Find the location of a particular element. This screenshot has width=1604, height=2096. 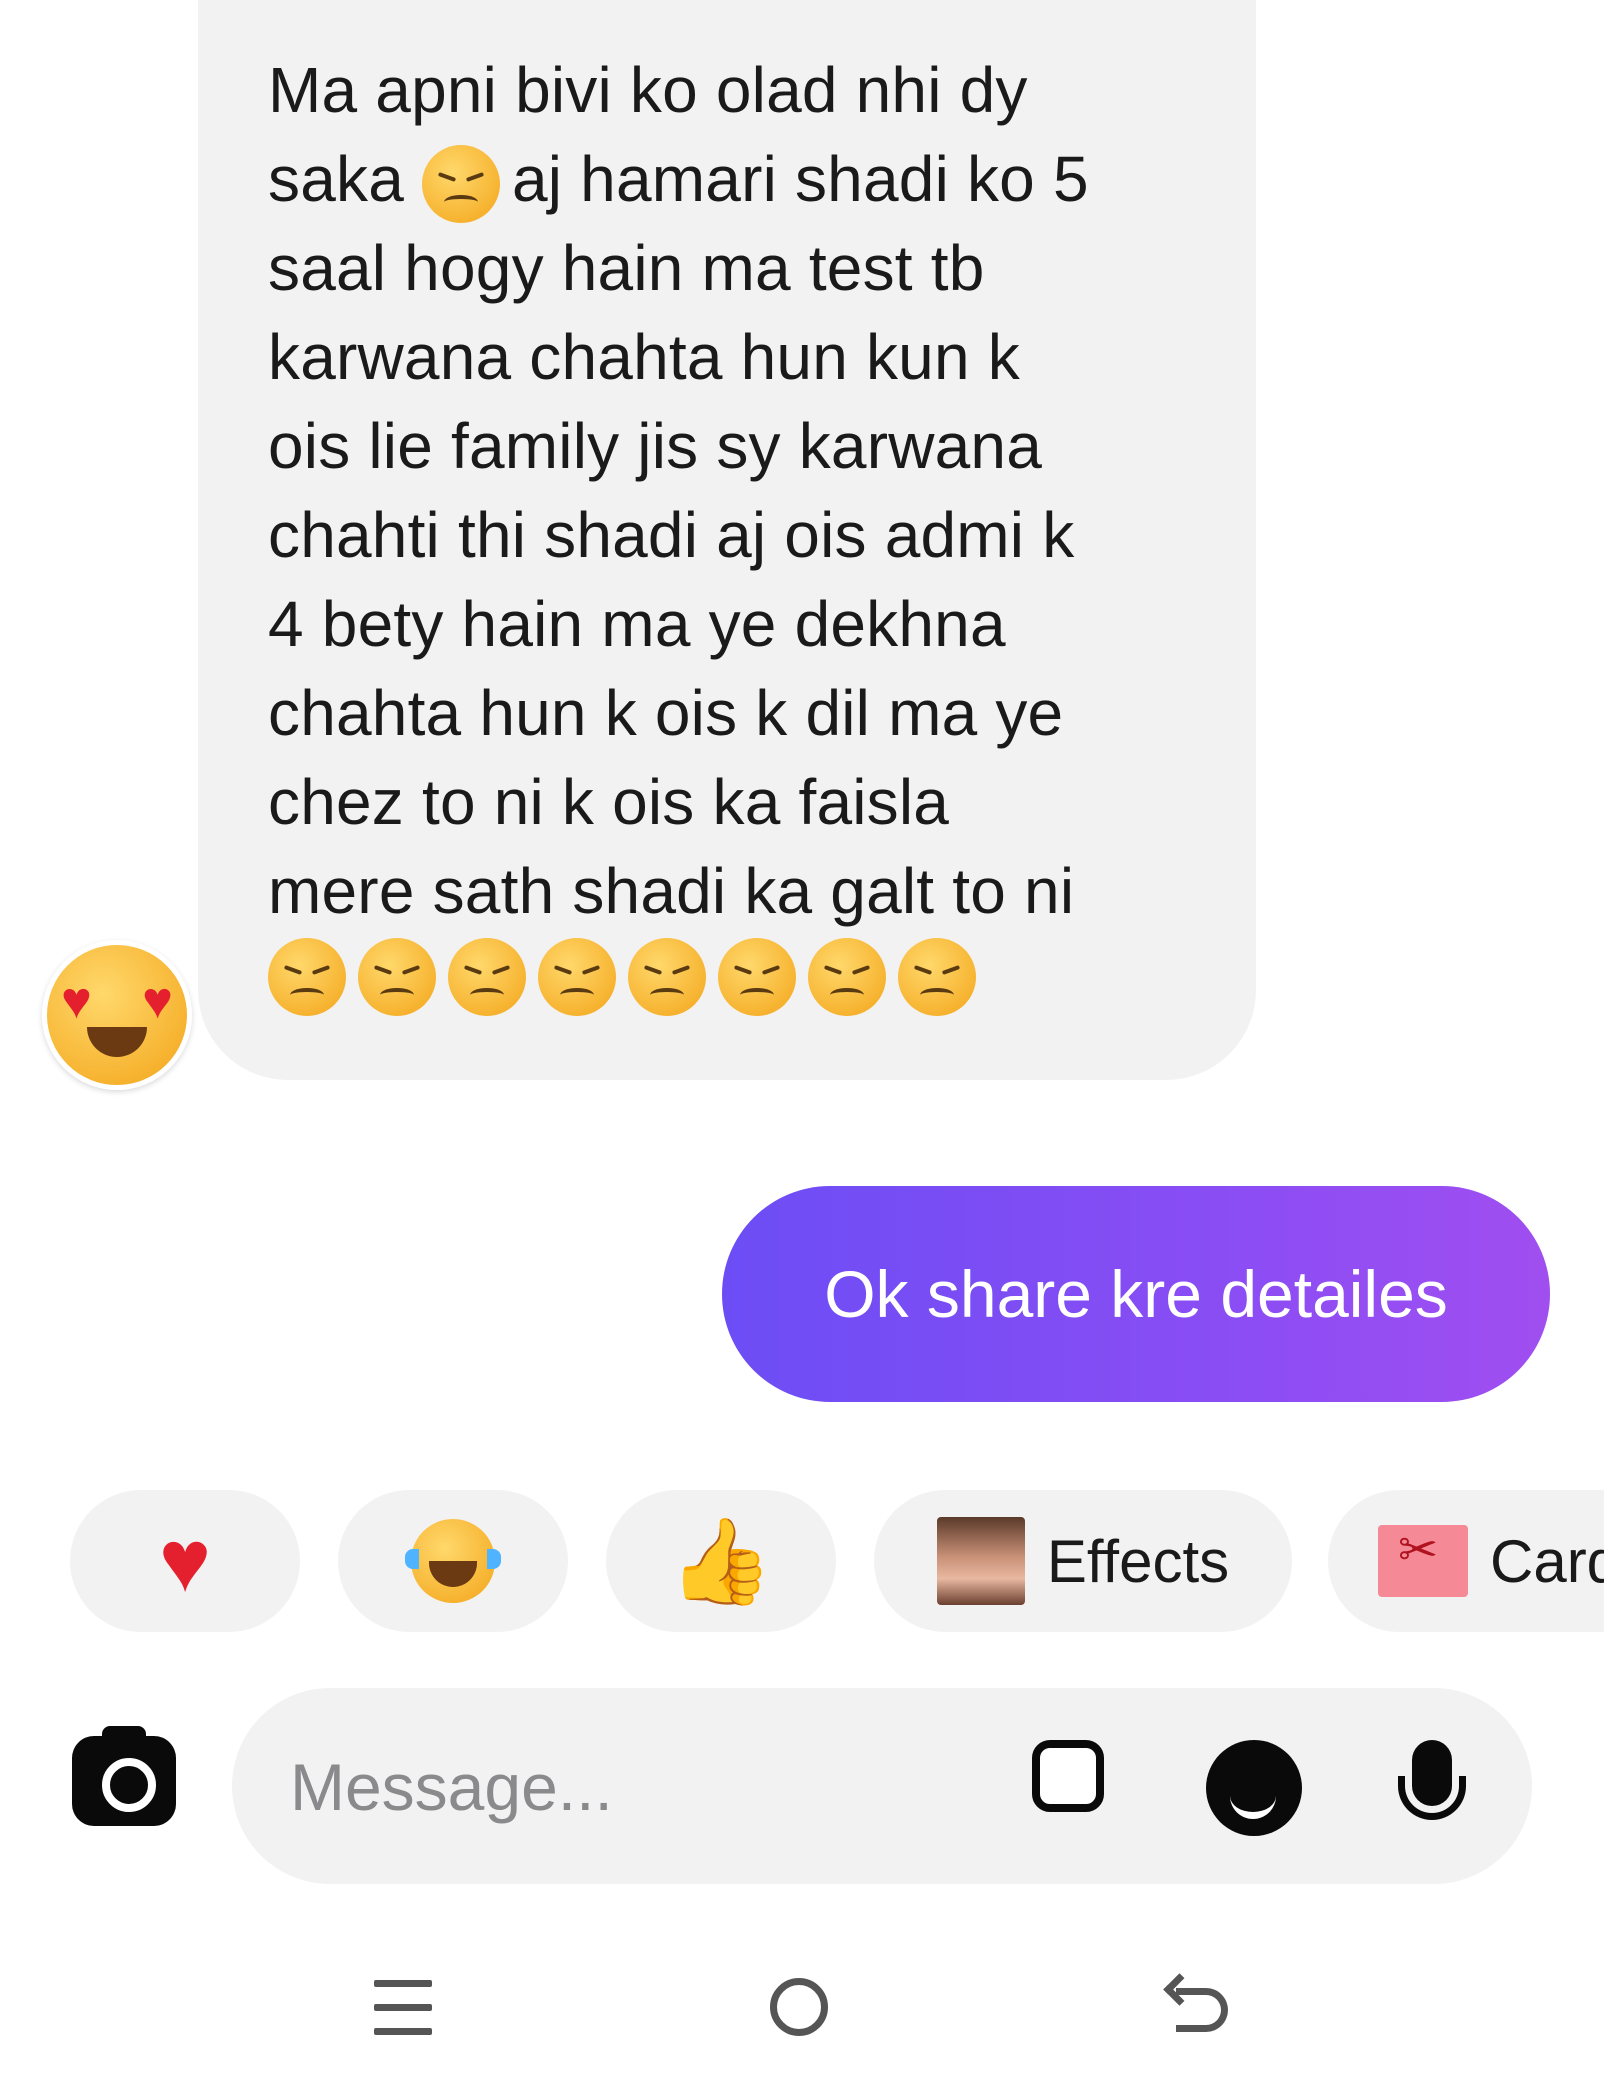

heart-icon: ♥ is located at coordinates (185, 1560).